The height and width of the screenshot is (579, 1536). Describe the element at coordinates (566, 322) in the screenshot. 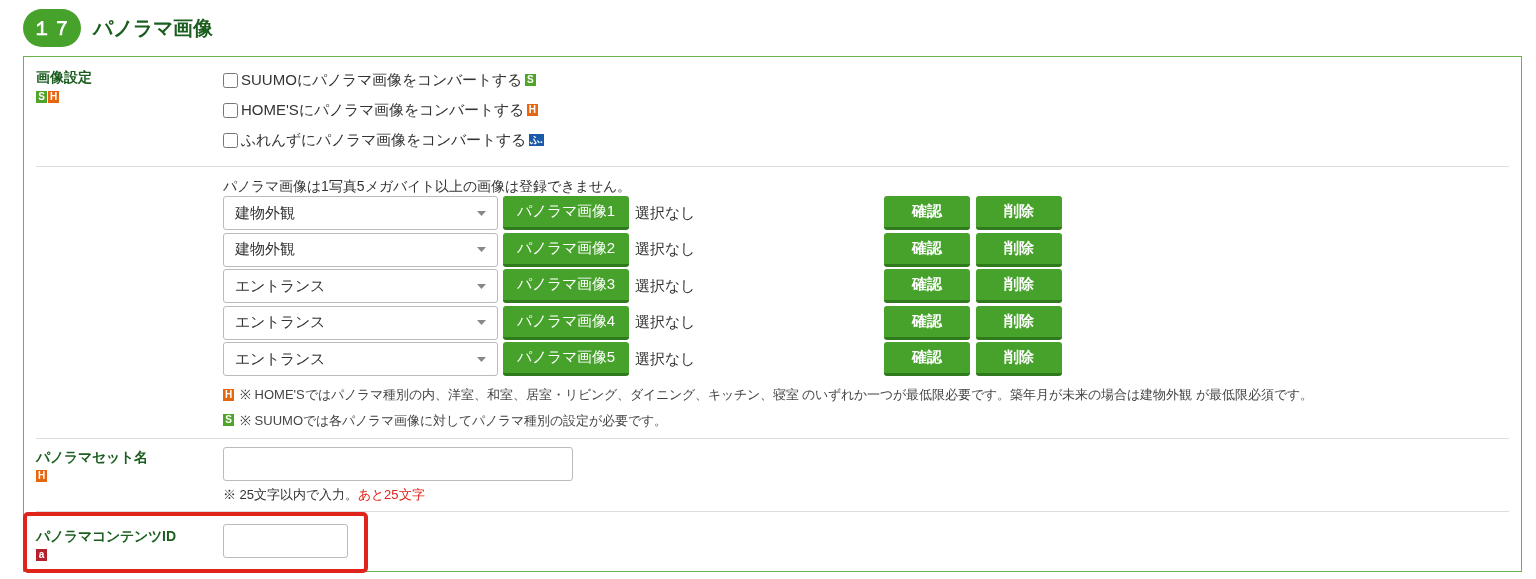

I see `upload-button: パノラマ画像4` at that location.